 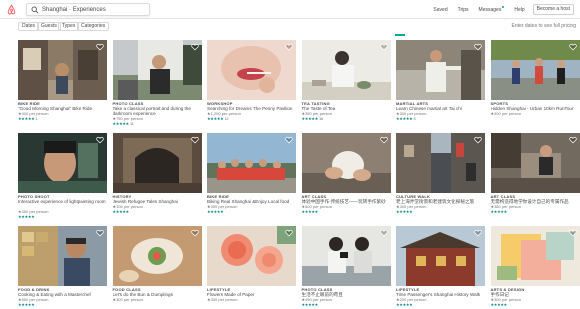 I want to click on nav-saved-link: Saved, so click(x=440, y=10).